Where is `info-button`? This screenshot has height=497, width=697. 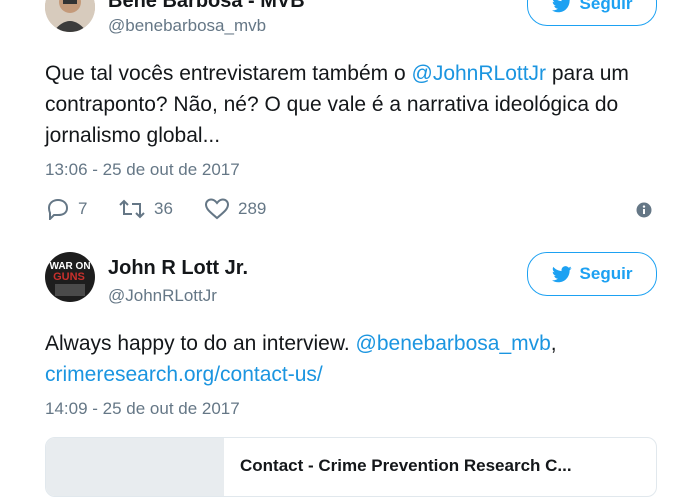
info-button is located at coordinates (644, 212).